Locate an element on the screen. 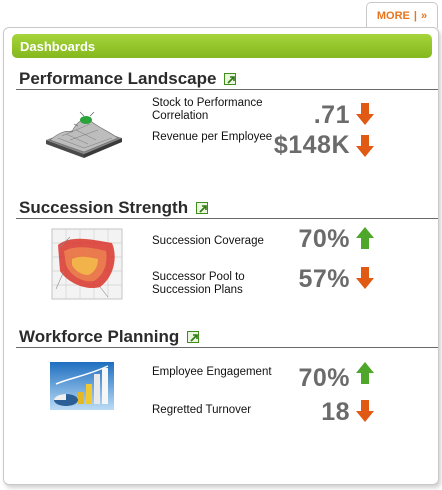 The image size is (442, 490). workforce-planning-thumbnail is located at coordinates (82, 386).